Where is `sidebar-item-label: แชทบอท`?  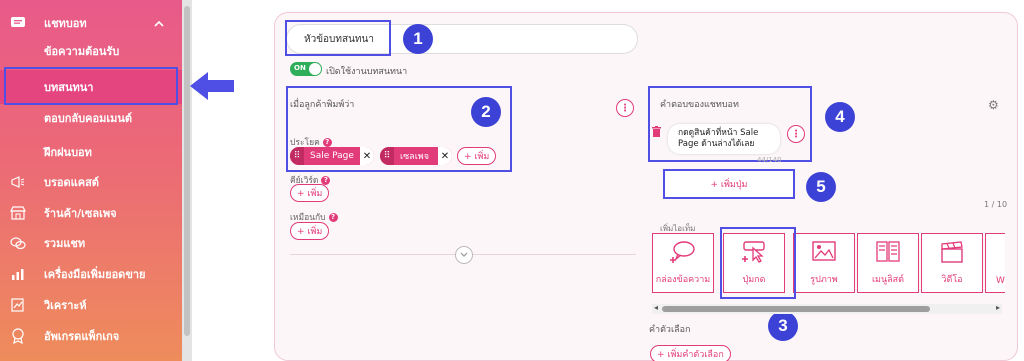
sidebar-item-label: แชทบอท is located at coordinates (65, 23).